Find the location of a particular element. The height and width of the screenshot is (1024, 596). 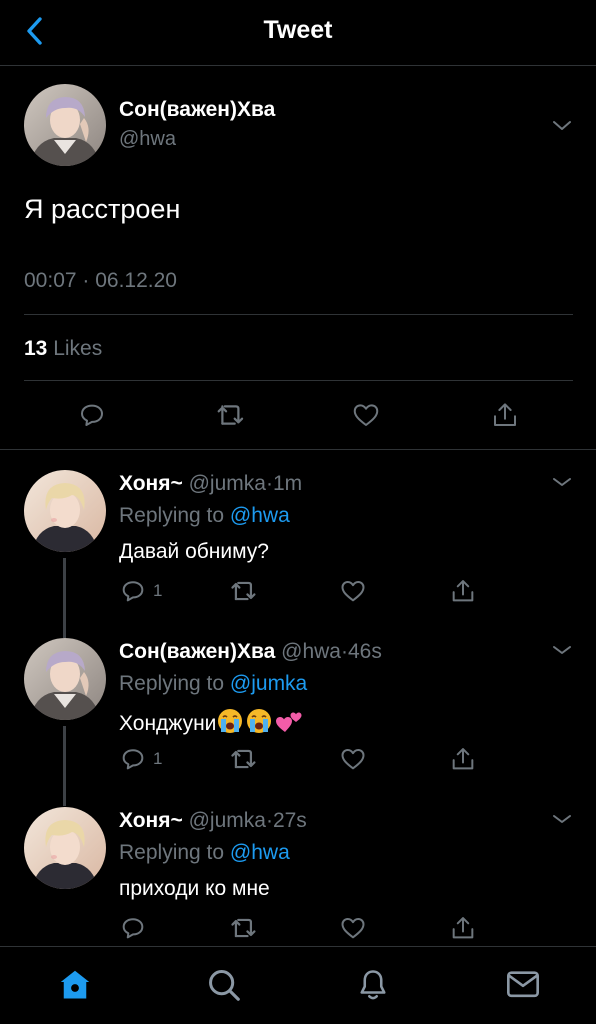

top-navigation-bar: Tweet is located at coordinates (298, 33).